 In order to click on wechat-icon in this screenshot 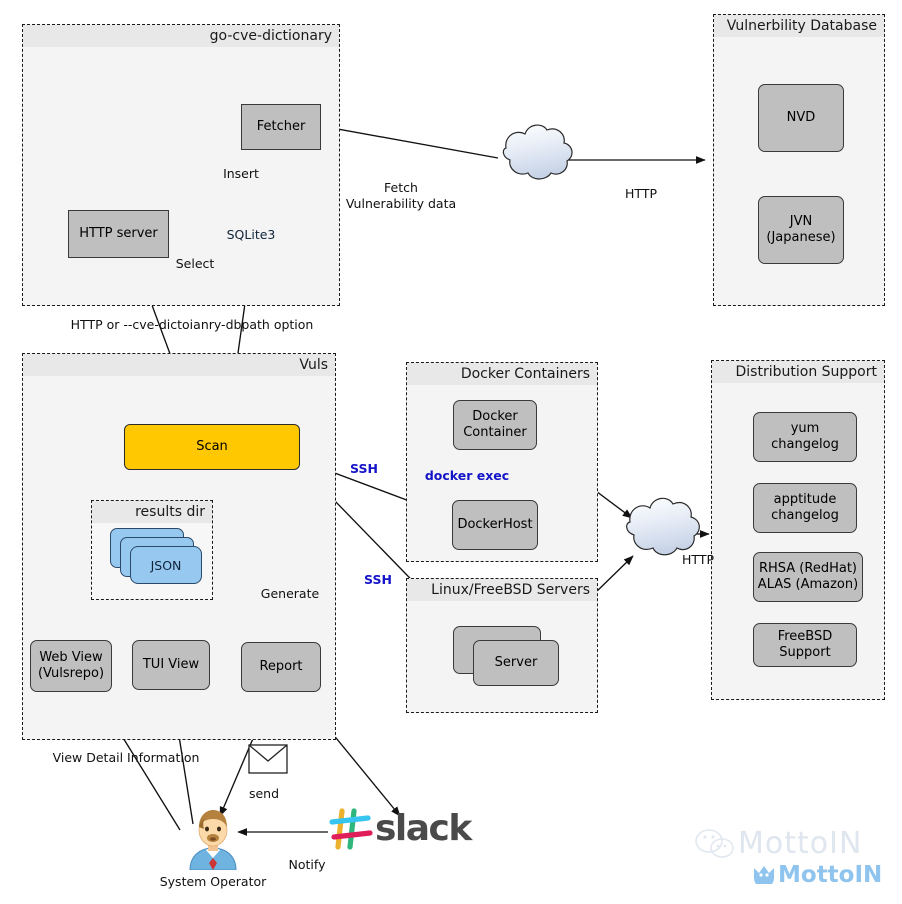, I will do `click(714, 843)`.